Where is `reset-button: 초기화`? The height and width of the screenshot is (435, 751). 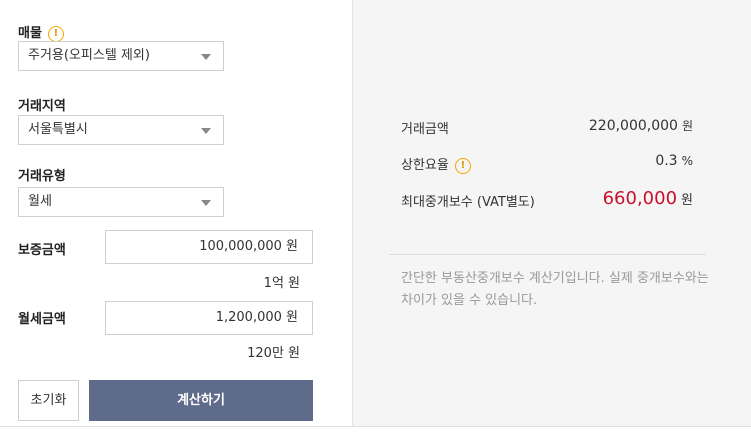
reset-button: 초기화 is located at coordinates (48, 400).